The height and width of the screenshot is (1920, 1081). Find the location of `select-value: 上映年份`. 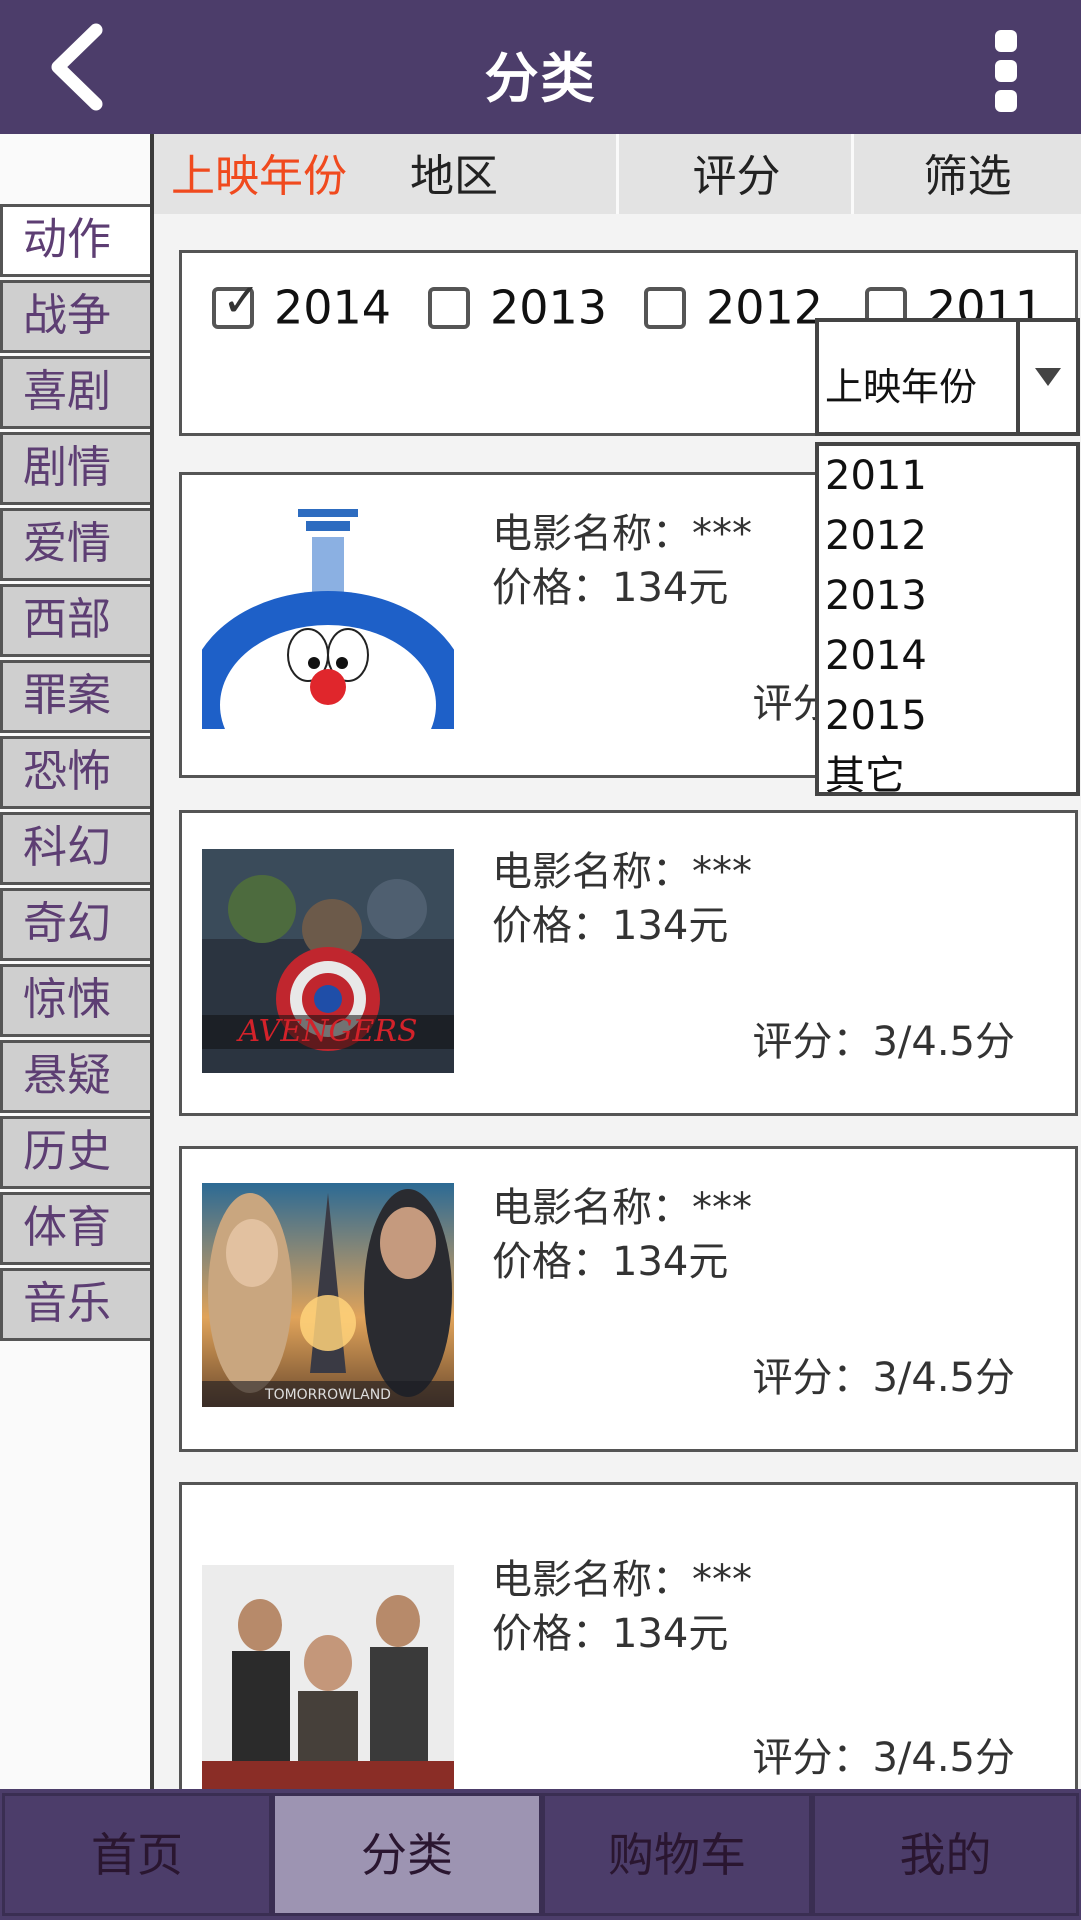

select-value: 上映年份 is located at coordinates (901, 387).